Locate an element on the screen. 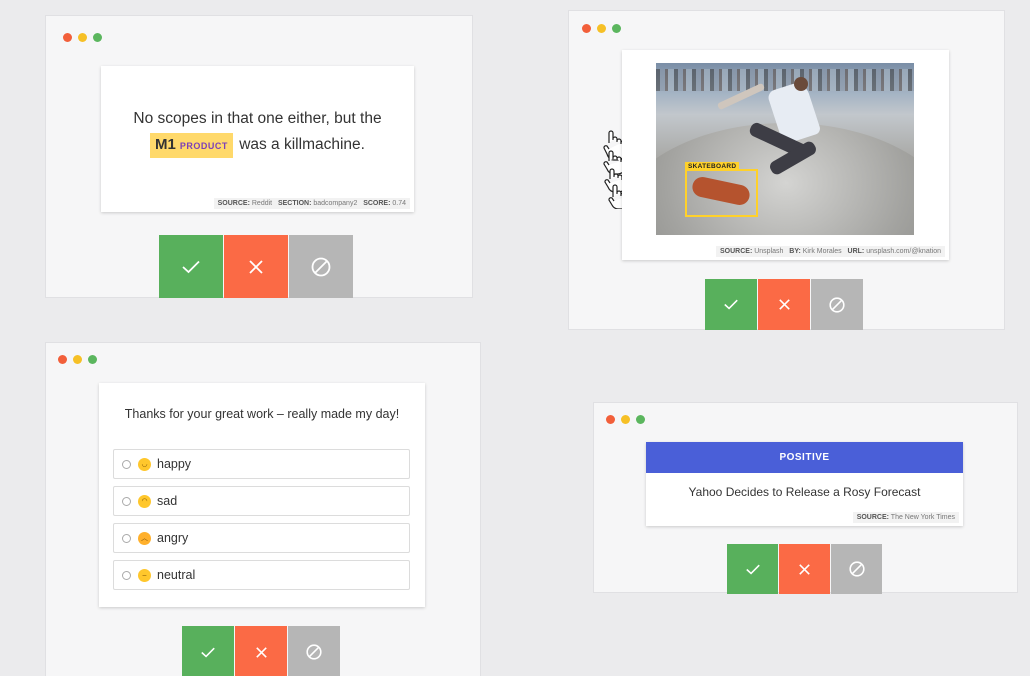  text-after: was a killmachine. is located at coordinates (302, 144).